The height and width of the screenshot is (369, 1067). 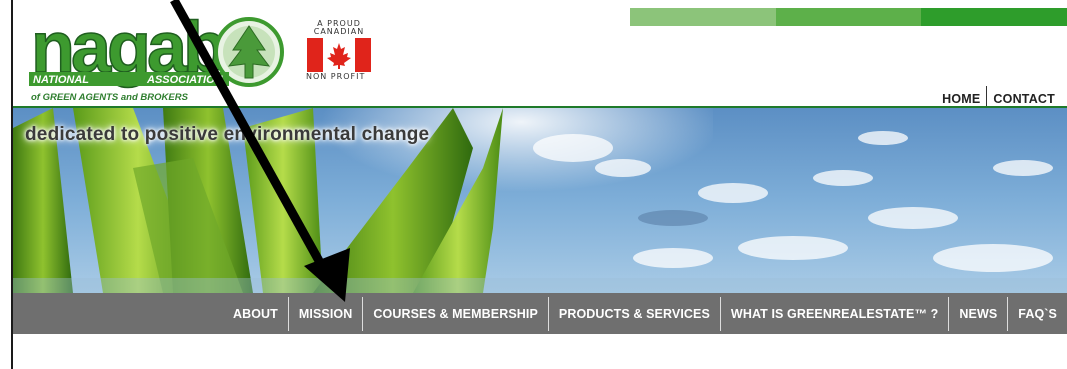 What do you see at coordinates (978, 314) in the screenshot?
I see `nav-news: NEWS` at bounding box center [978, 314].